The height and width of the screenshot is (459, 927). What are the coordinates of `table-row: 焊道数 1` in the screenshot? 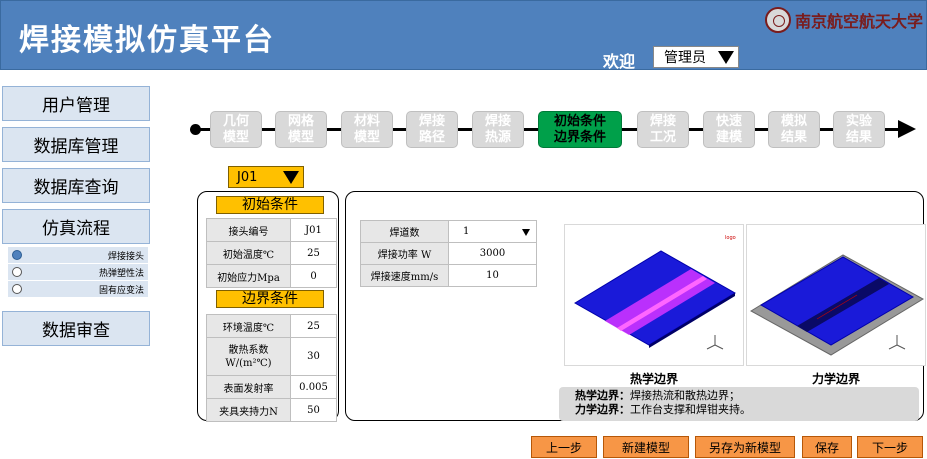 It's located at (448, 231).